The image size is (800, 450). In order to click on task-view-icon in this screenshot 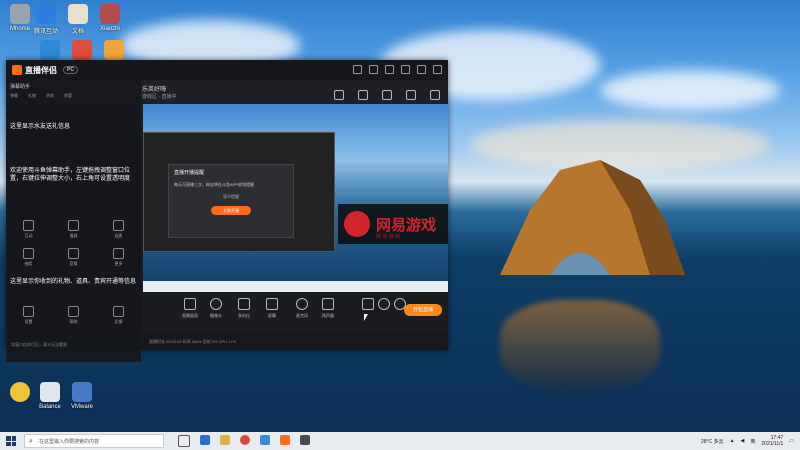, I will do `click(184, 441)`.